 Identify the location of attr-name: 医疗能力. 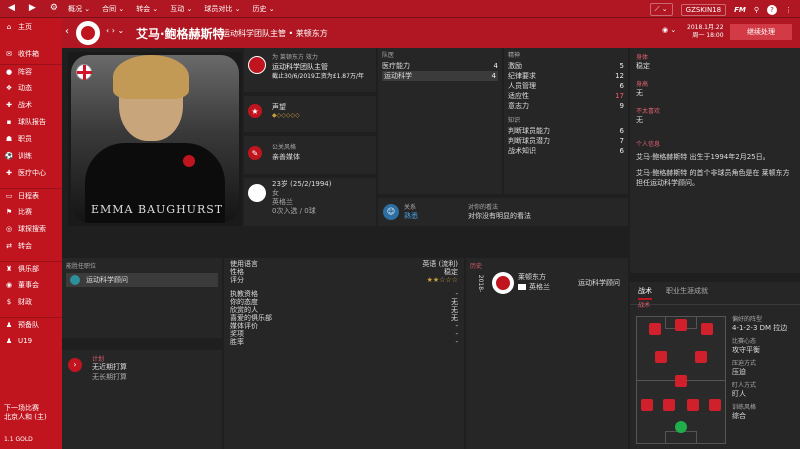
(396, 66).